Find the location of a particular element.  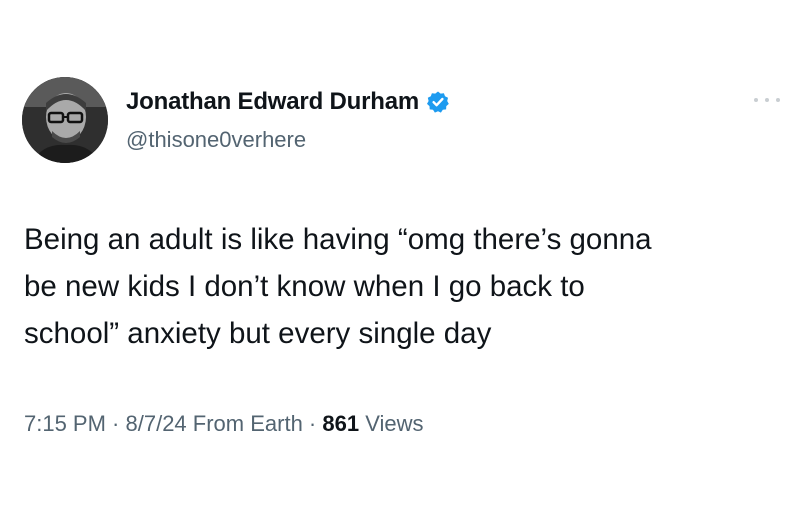

avatar-photo is located at coordinates (65, 120).